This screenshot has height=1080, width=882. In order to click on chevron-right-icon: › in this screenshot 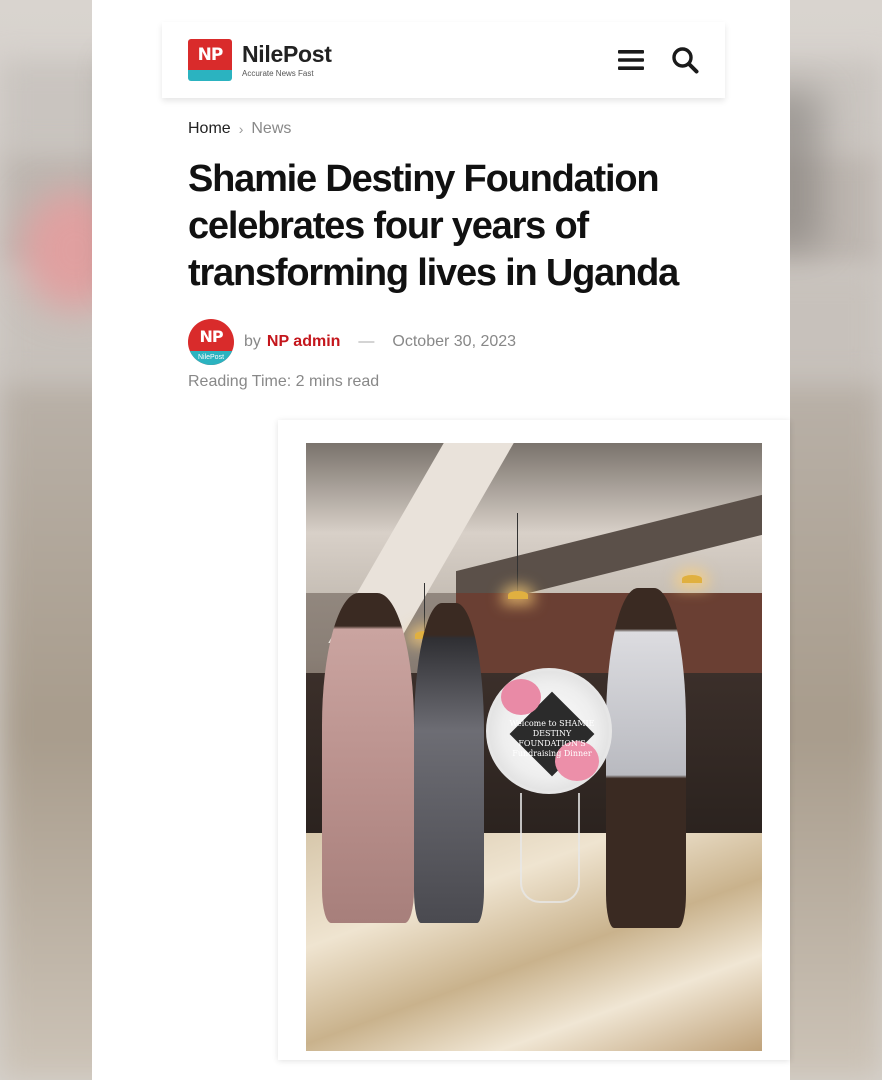, I will do `click(241, 129)`.